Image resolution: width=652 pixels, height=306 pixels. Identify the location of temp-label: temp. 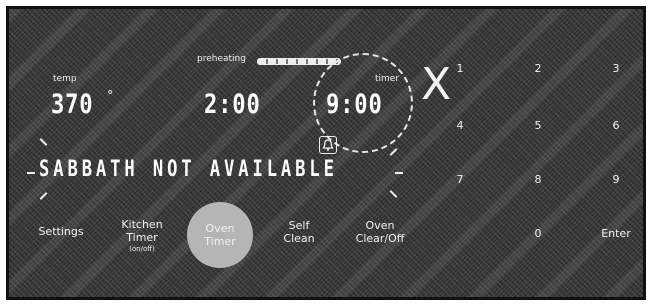
(65, 79).